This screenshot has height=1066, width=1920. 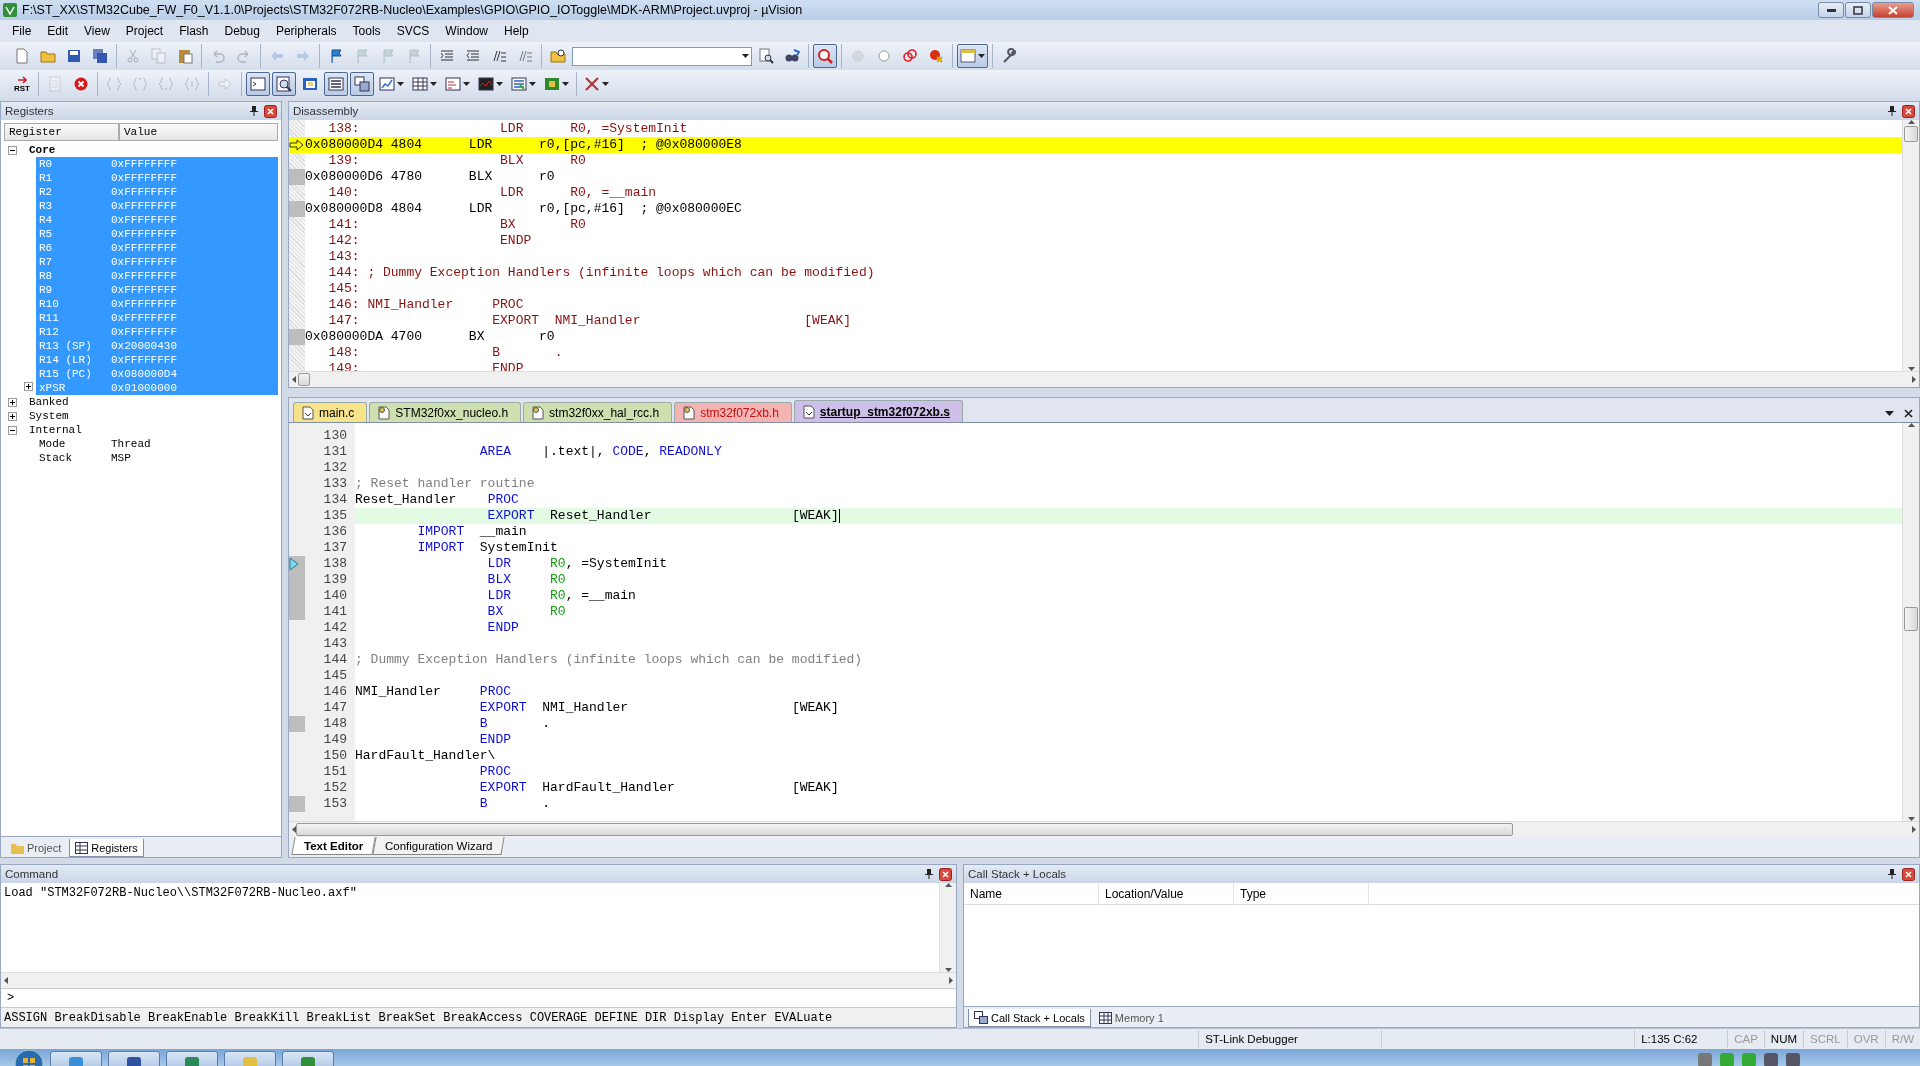 What do you see at coordinates (420, 84) in the screenshot?
I see `grid-icon` at bounding box center [420, 84].